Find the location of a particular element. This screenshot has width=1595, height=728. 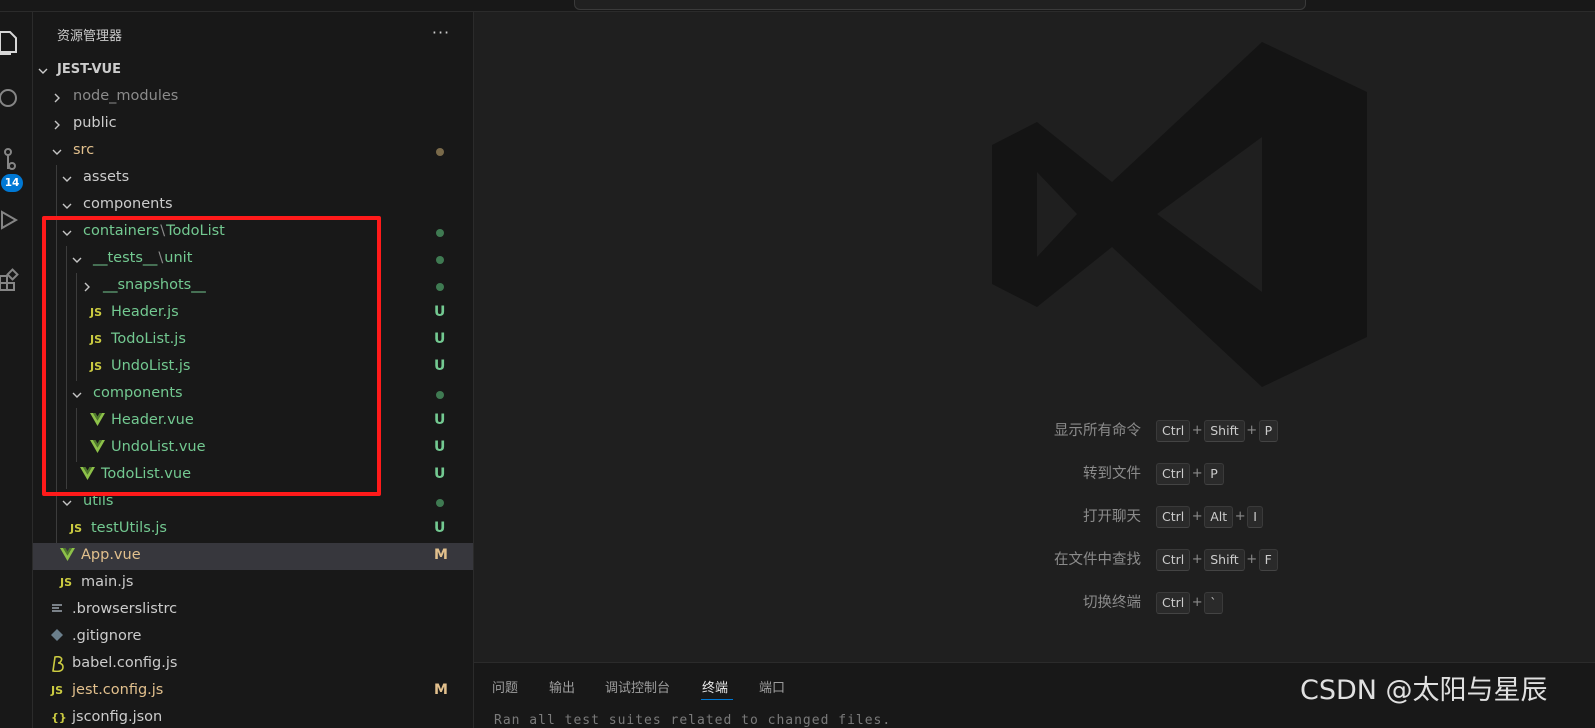

shortcut-keys: Ctrl + ` is located at coordinates (1189, 603).